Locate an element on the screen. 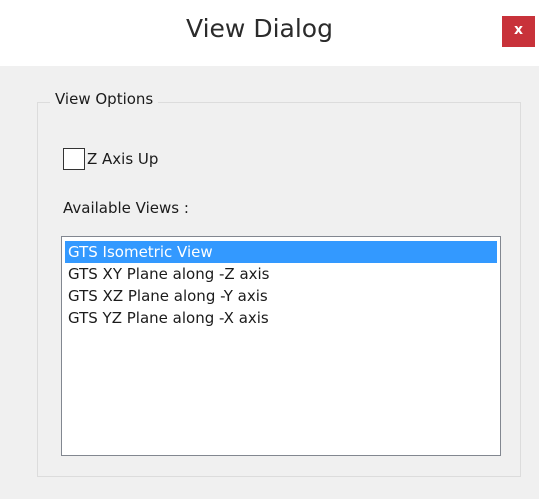 Image resolution: width=539 pixels, height=499 pixels. list-item: GTS Isometric View is located at coordinates (281, 252).